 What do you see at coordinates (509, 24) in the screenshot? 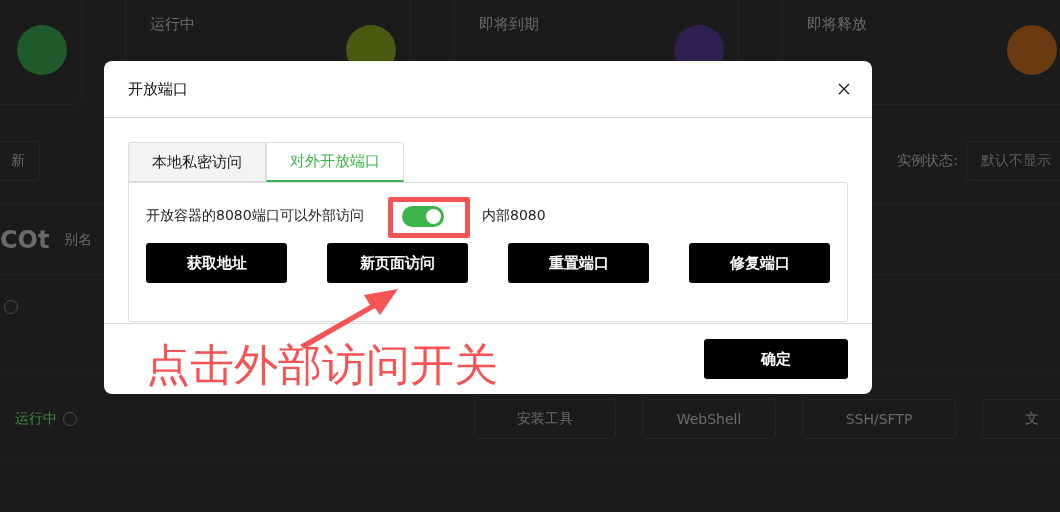
I see `stat-label: 即将到期` at bounding box center [509, 24].